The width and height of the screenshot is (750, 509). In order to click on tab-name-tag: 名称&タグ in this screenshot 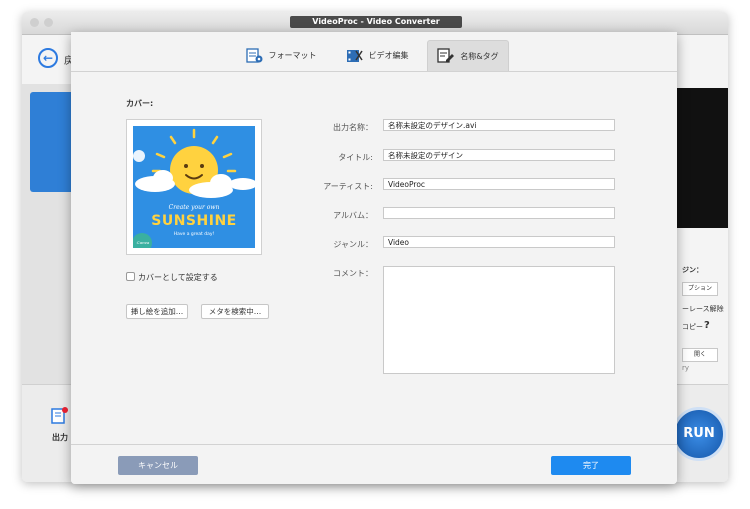, I will do `click(468, 55)`.